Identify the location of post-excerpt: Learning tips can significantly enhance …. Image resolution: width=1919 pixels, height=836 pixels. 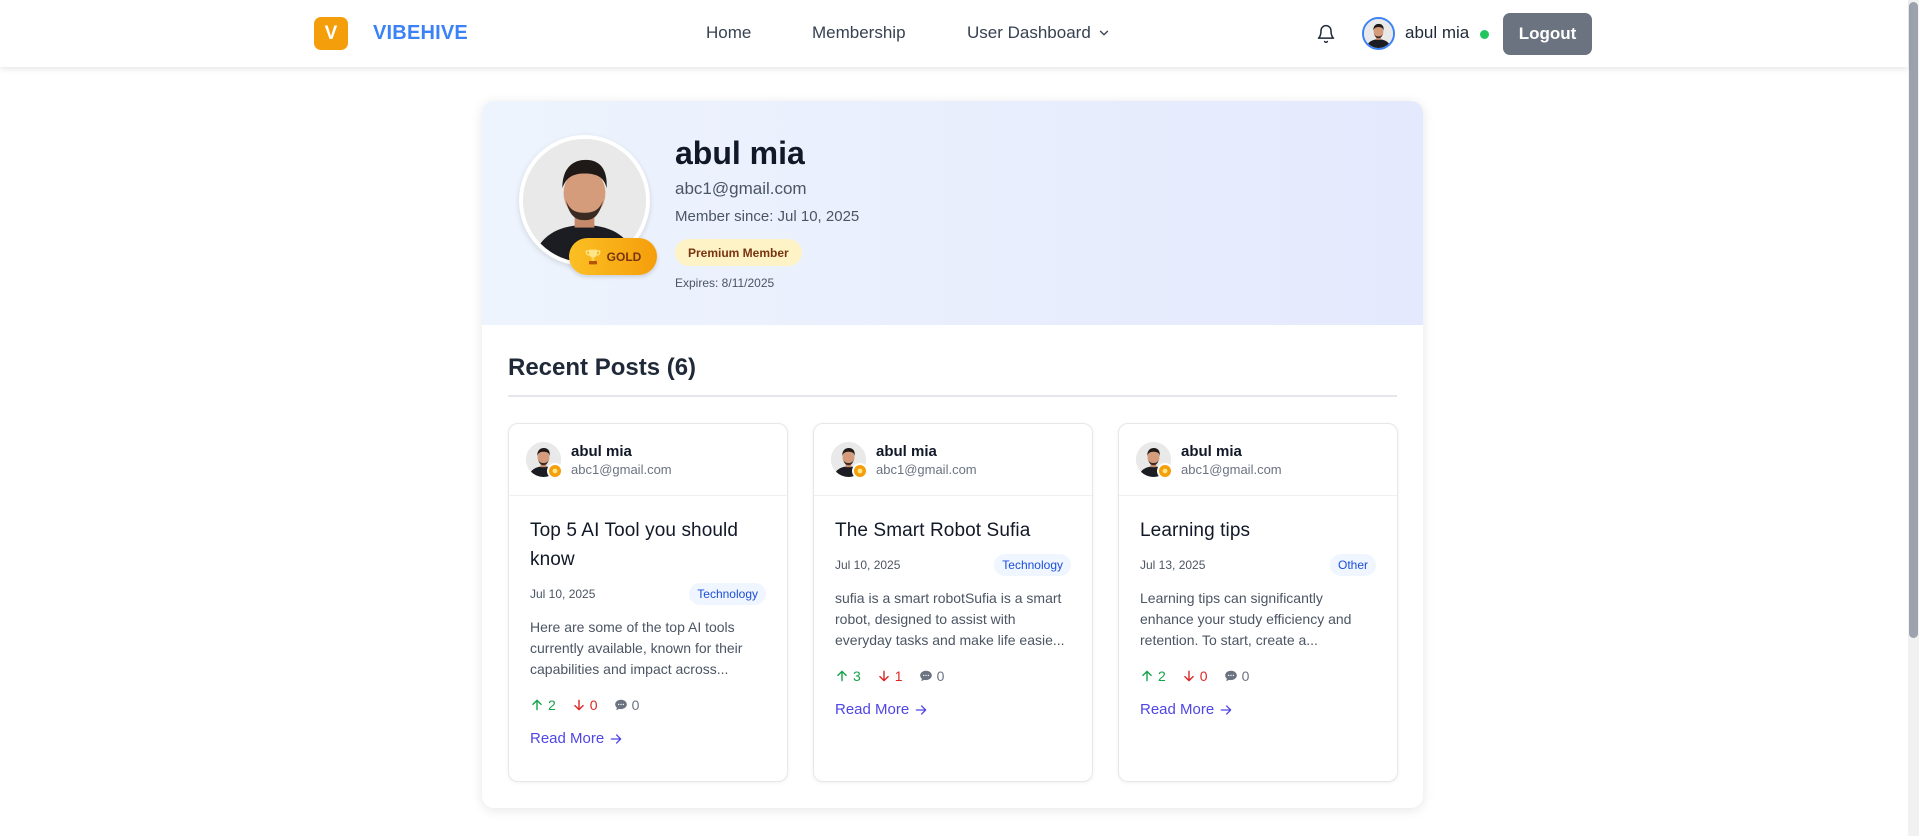
(1246, 619).